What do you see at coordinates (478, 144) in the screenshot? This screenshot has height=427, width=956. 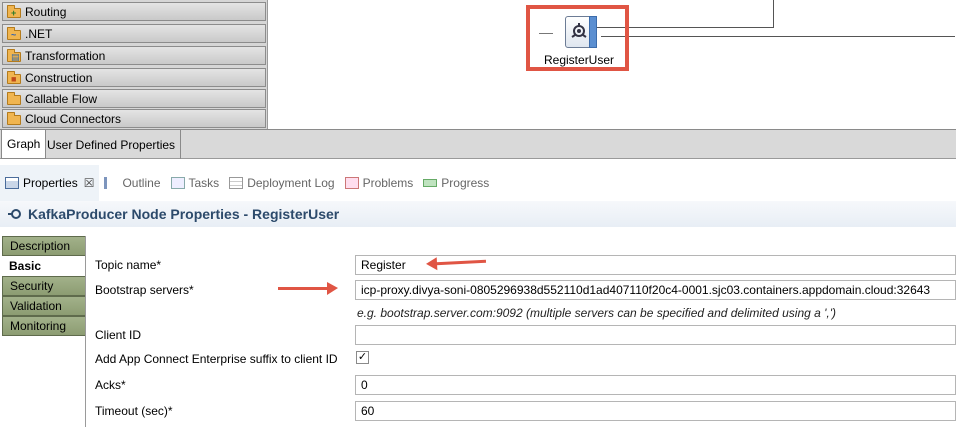 I see `editor-tabs: Graph User Defined Properties` at bounding box center [478, 144].